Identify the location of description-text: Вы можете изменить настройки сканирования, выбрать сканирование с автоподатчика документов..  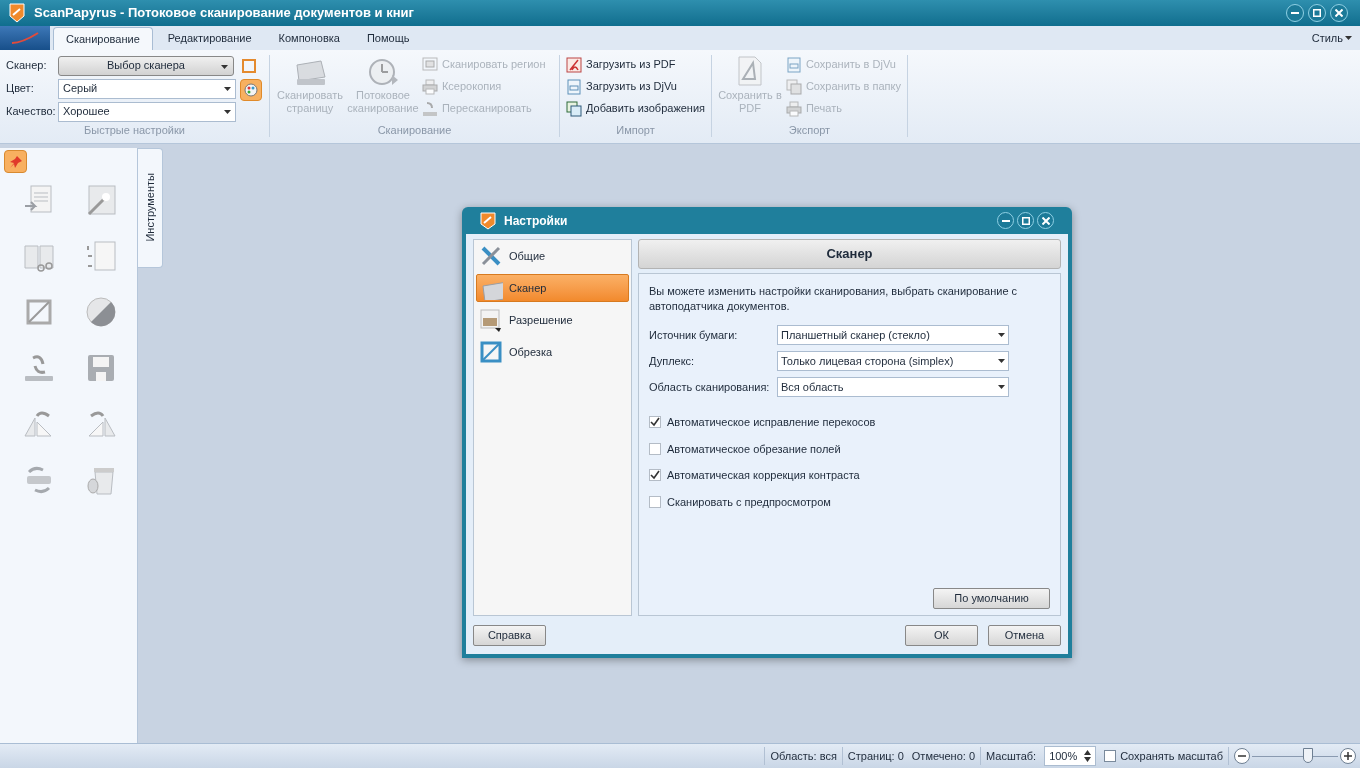
(834, 299).